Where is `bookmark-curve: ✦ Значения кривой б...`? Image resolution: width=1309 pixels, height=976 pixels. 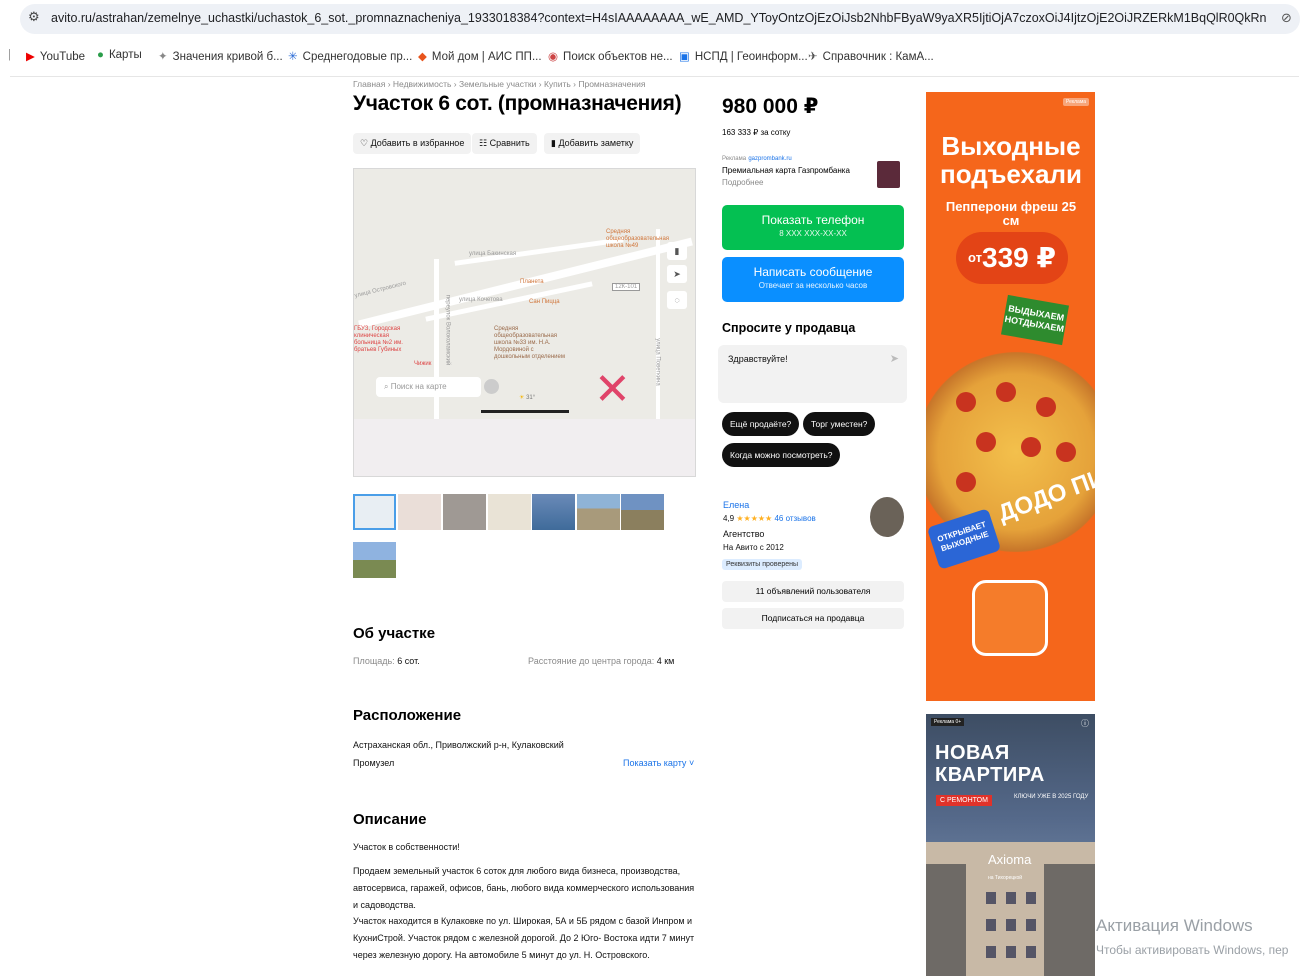 bookmark-curve: ✦ Значения кривой б... is located at coordinates (220, 56).